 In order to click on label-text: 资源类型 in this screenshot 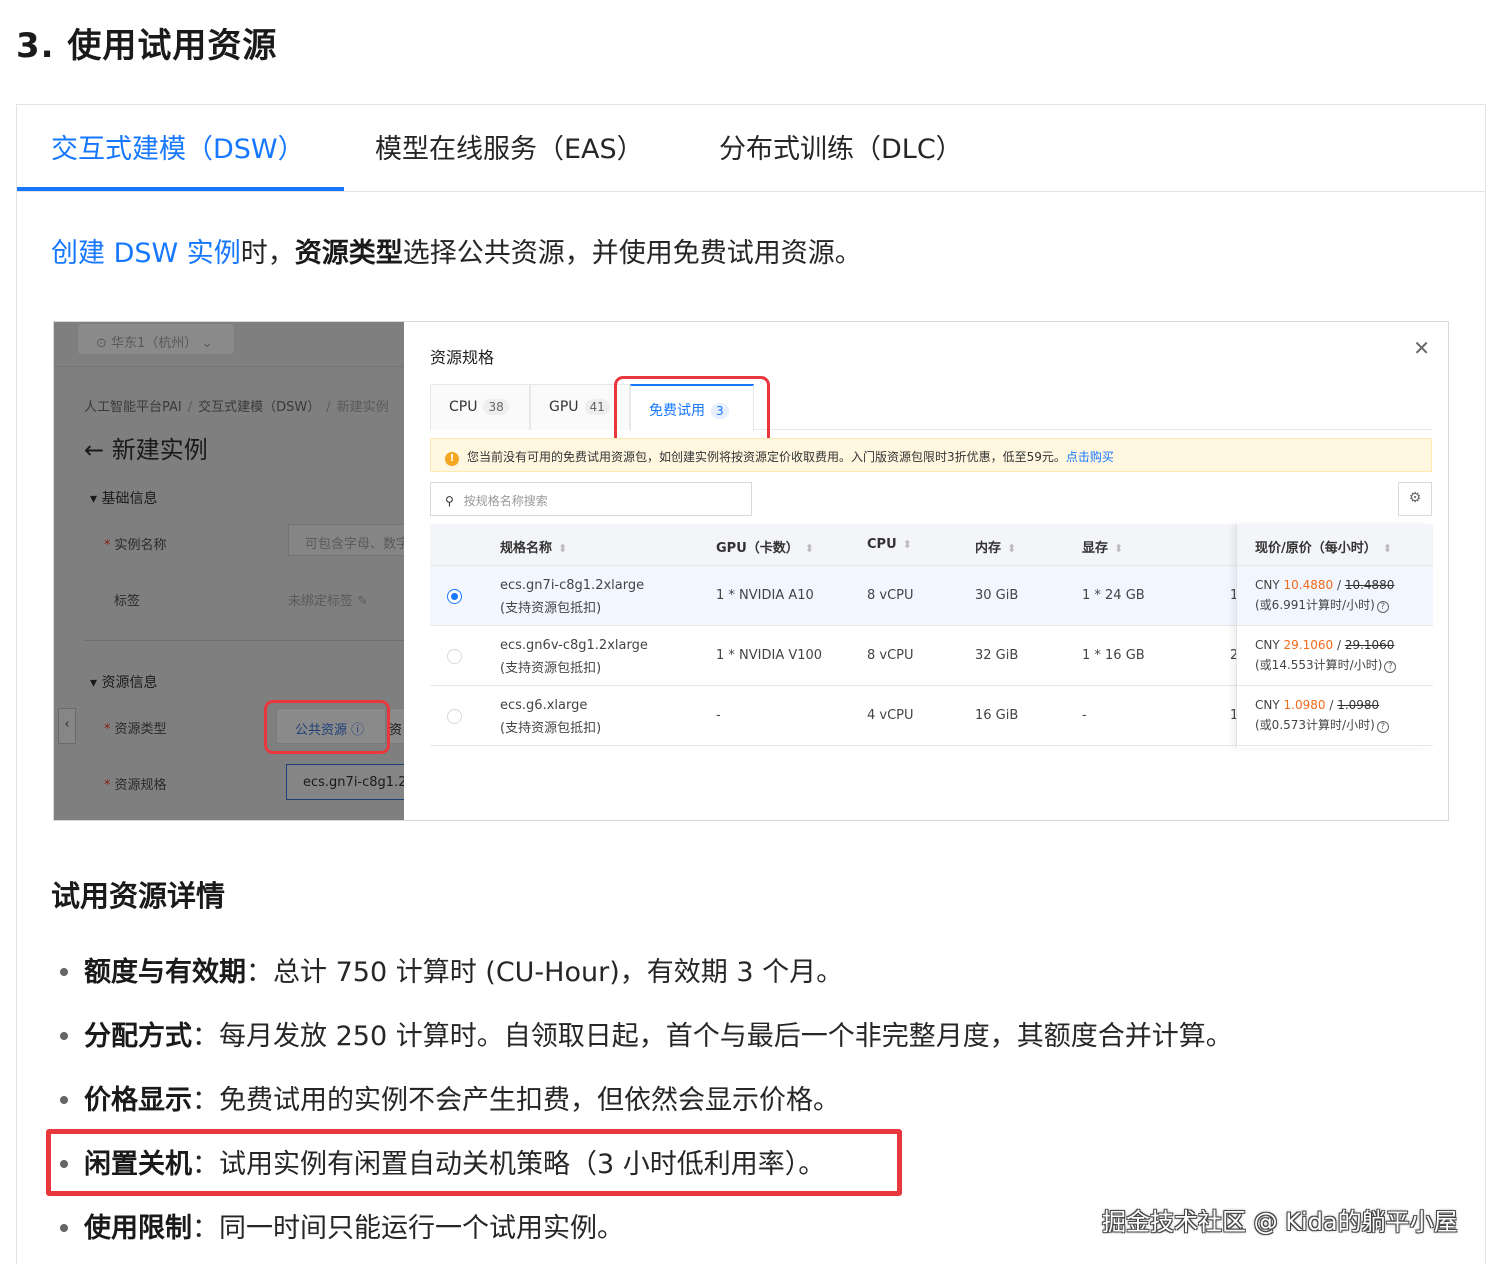, I will do `click(140, 729)`.